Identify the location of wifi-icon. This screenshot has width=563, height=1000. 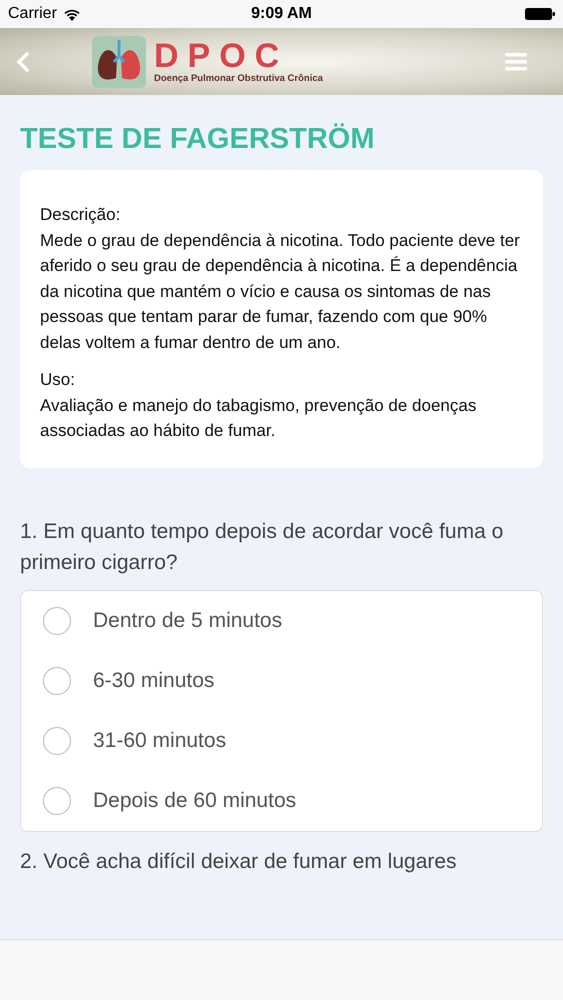
(71, 14).